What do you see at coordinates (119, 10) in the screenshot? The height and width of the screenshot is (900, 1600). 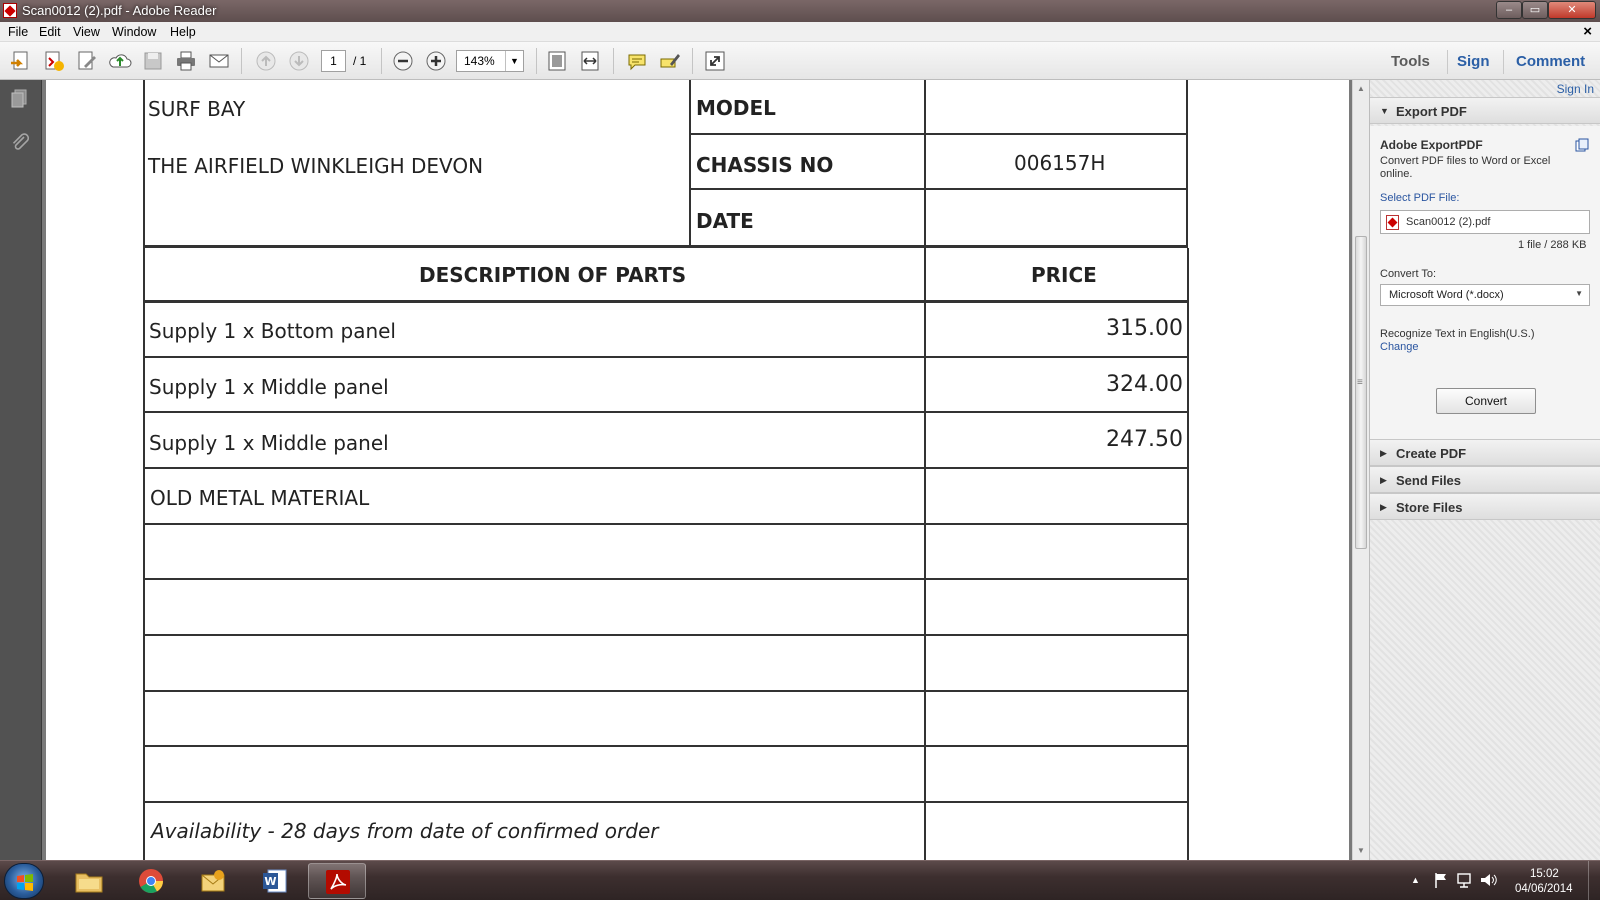 I see `window-title: Scan0012 (2).pdf - Adobe Reader` at bounding box center [119, 10].